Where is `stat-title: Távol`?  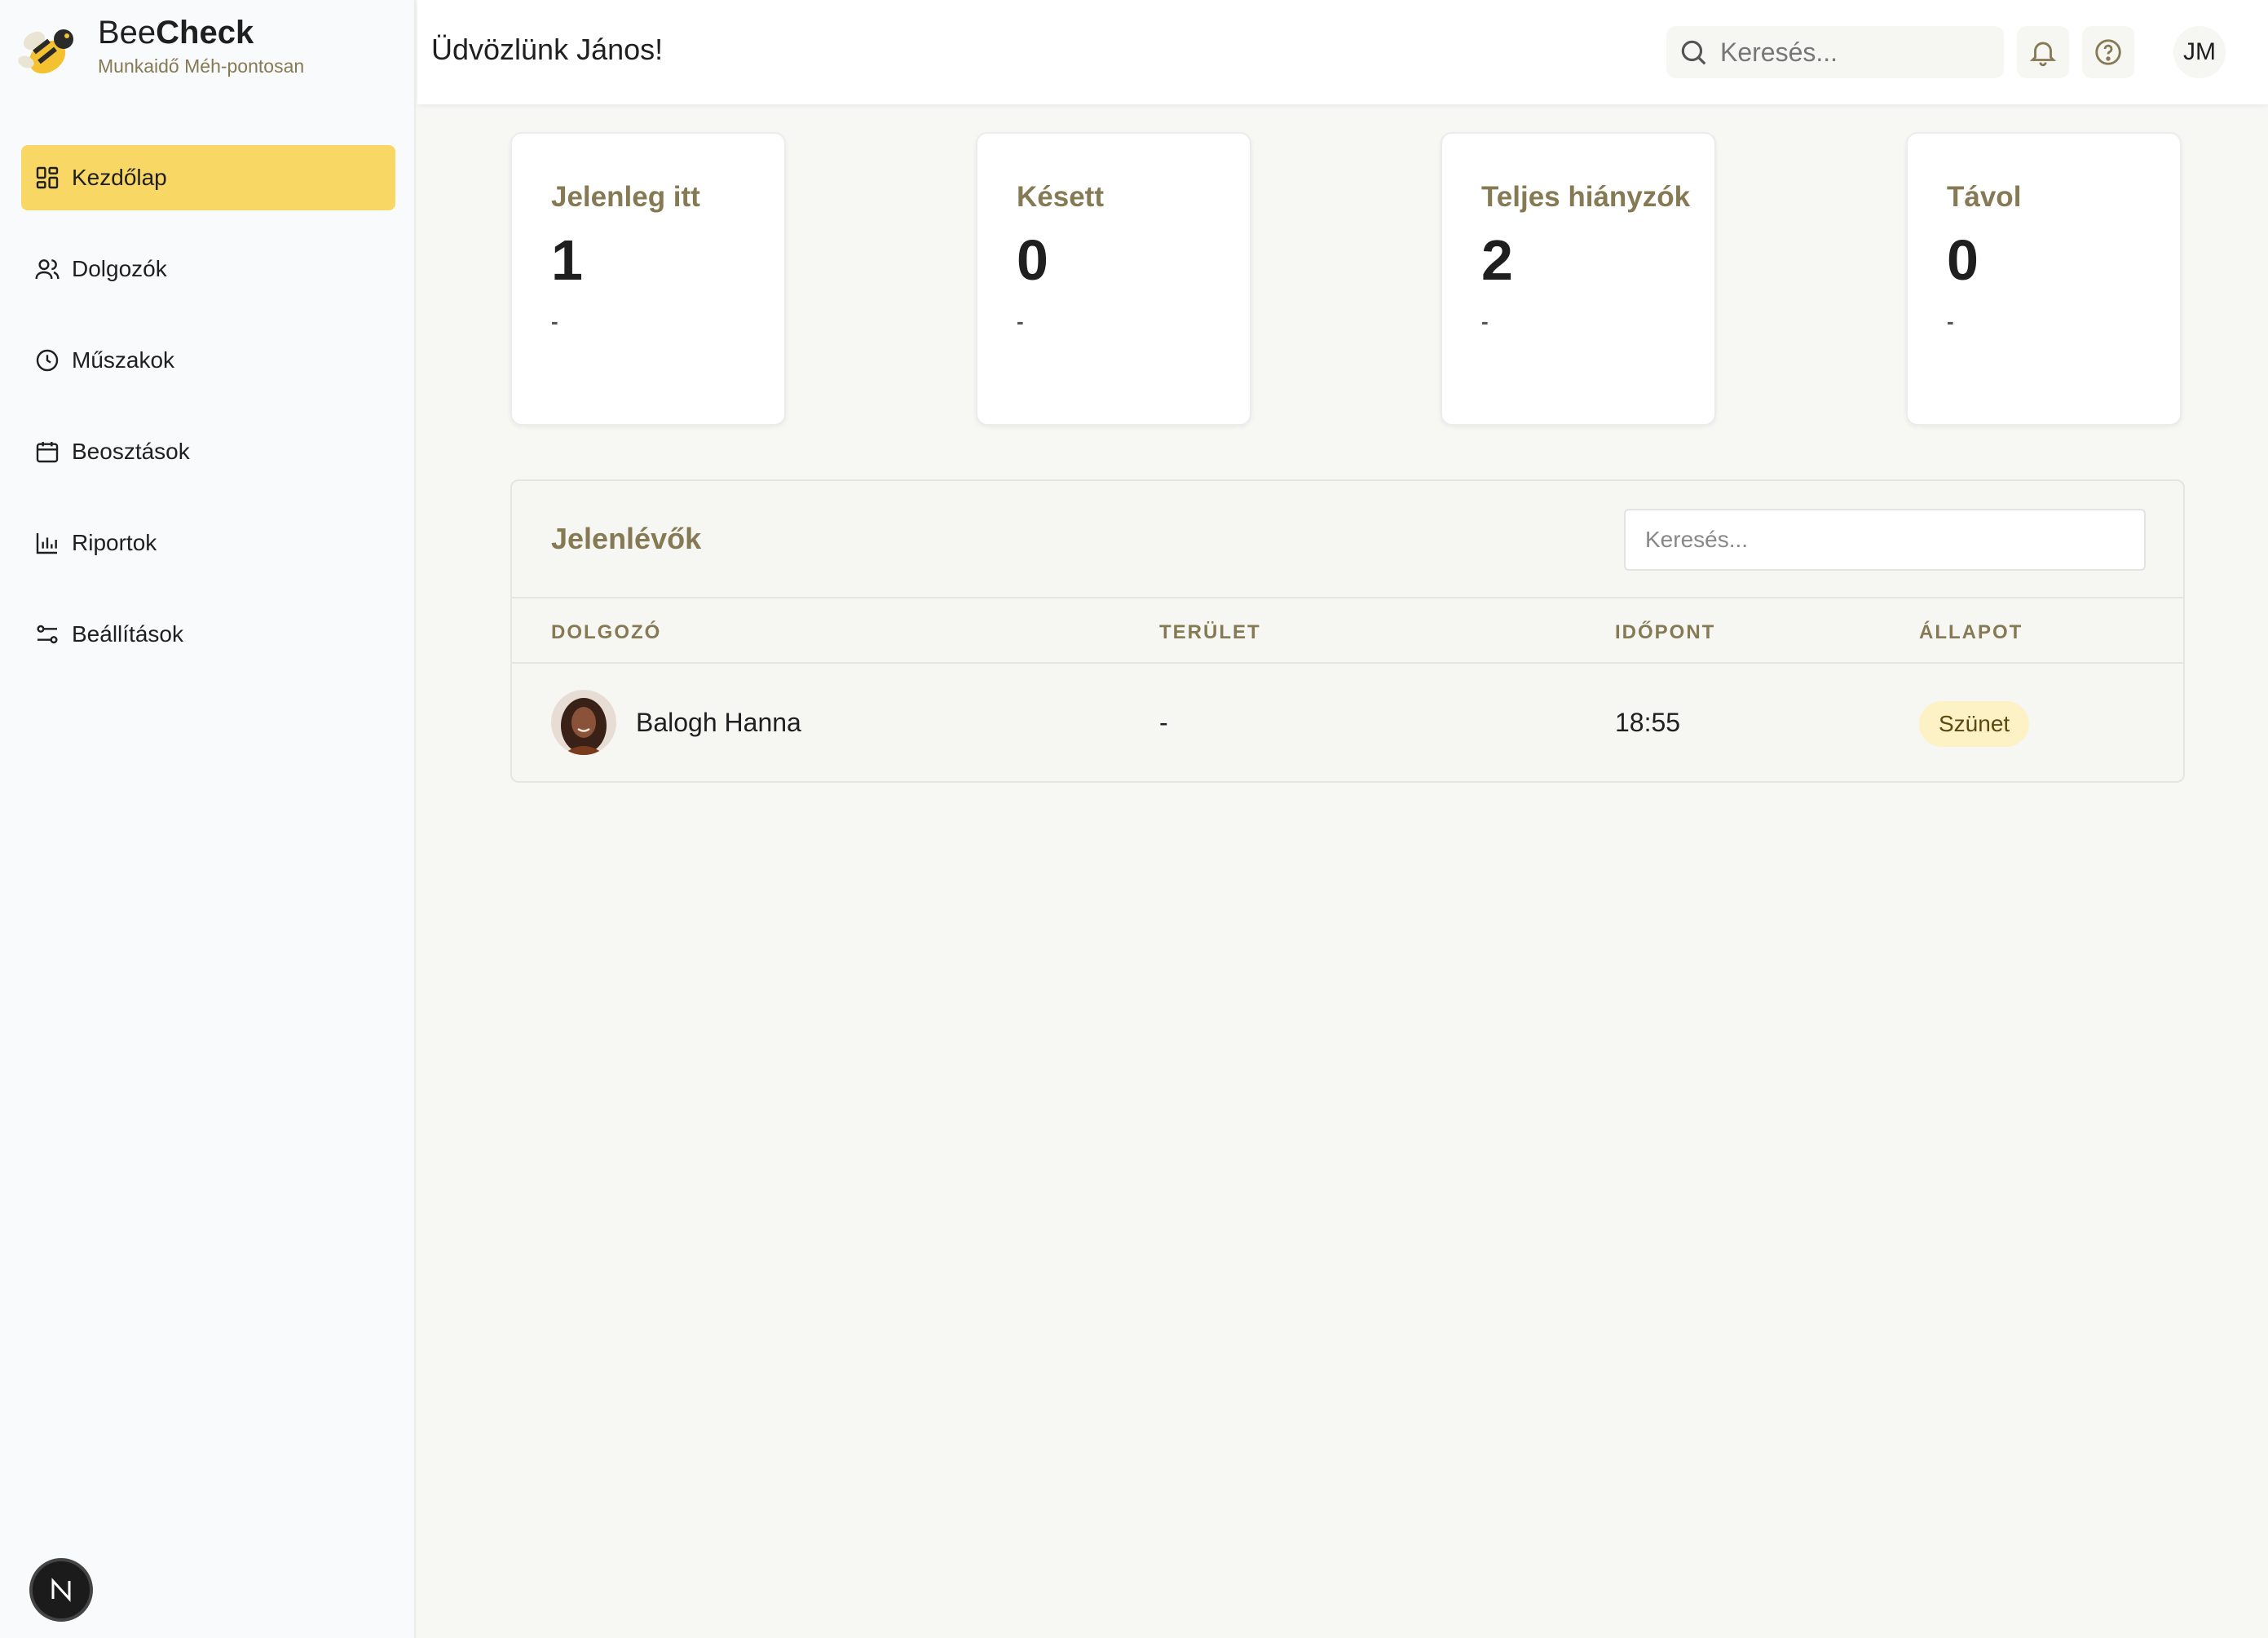 stat-title: Távol is located at coordinates (1984, 197).